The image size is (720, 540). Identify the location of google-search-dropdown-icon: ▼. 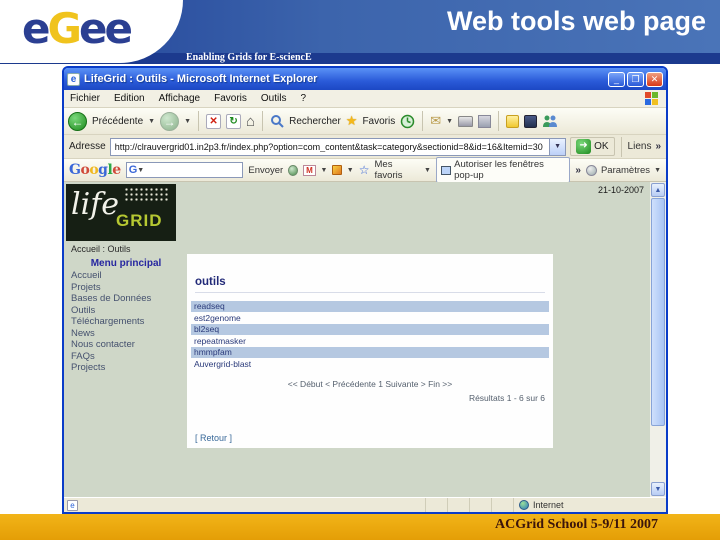
(140, 170).